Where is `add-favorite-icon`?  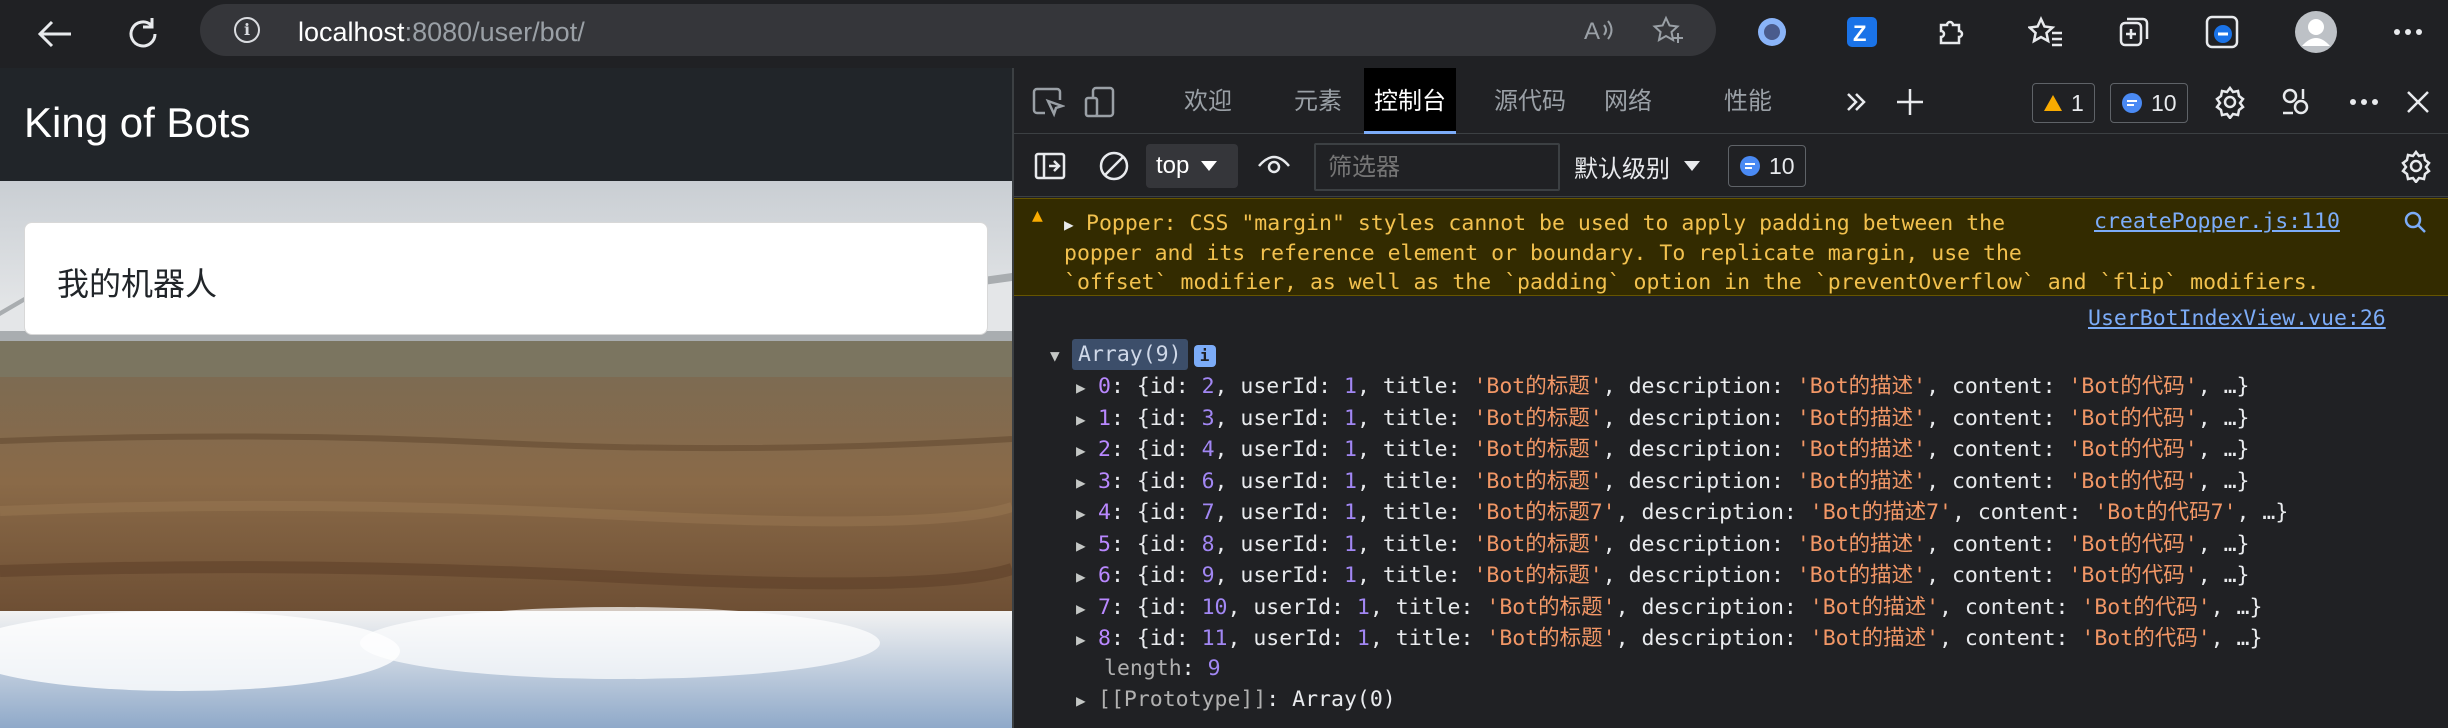
add-favorite-icon is located at coordinates (1669, 30).